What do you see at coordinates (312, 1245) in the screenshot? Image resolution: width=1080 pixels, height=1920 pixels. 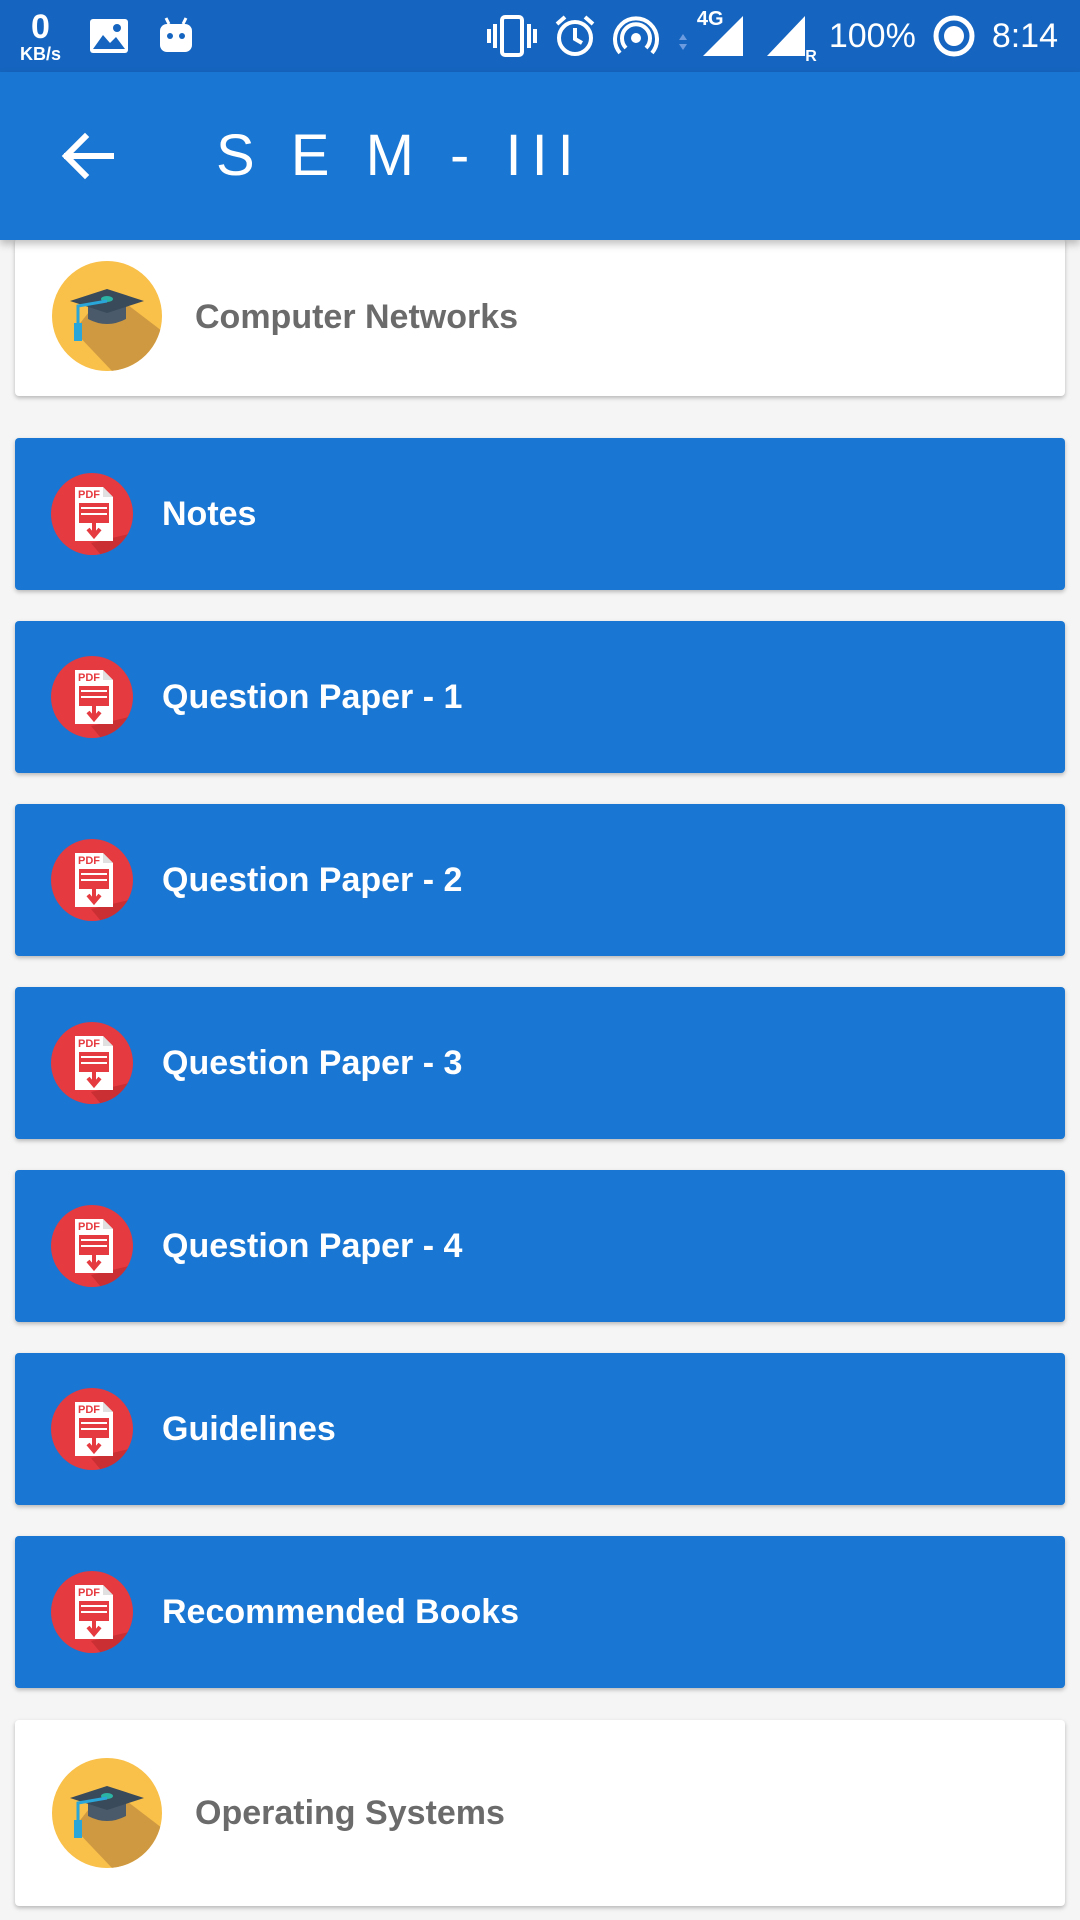 I see `document-label: Question Paper - 4` at bounding box center [312, 1245].